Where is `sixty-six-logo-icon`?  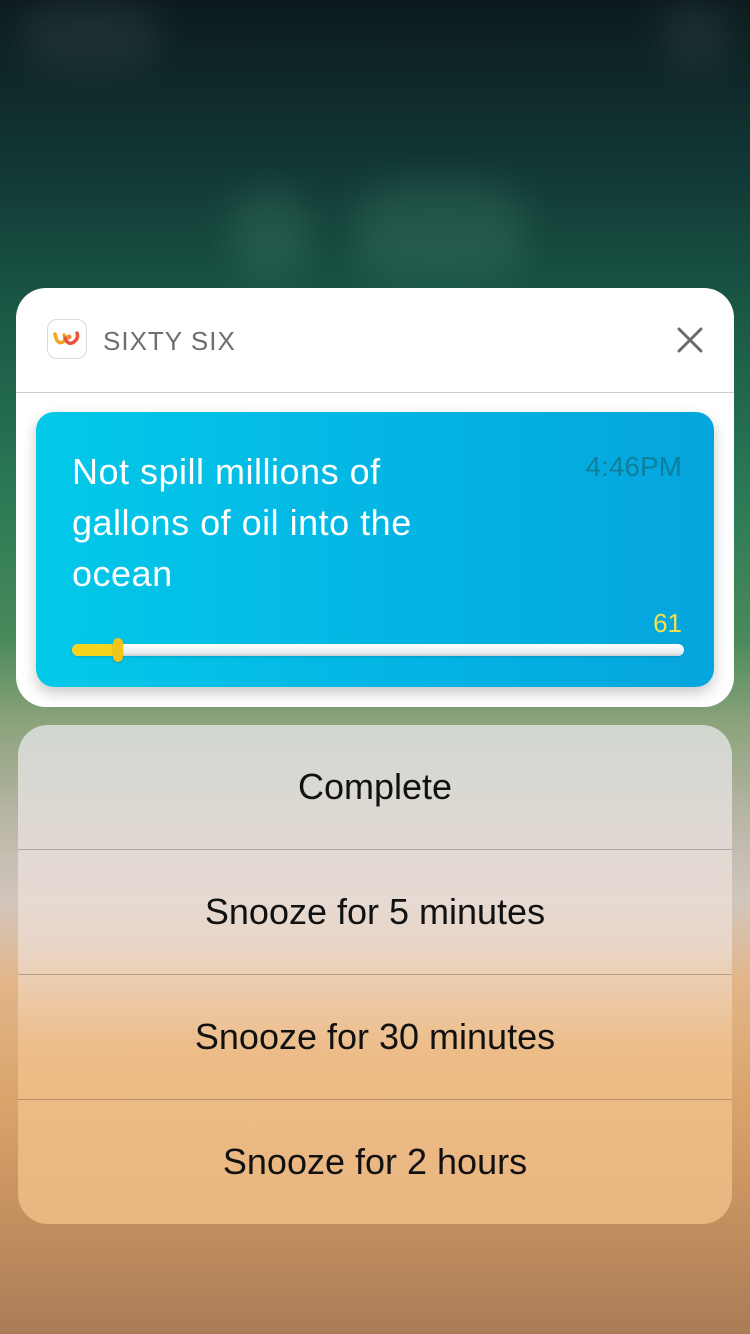
sixty-six-logo-icon is located at coordinates (67, 339).